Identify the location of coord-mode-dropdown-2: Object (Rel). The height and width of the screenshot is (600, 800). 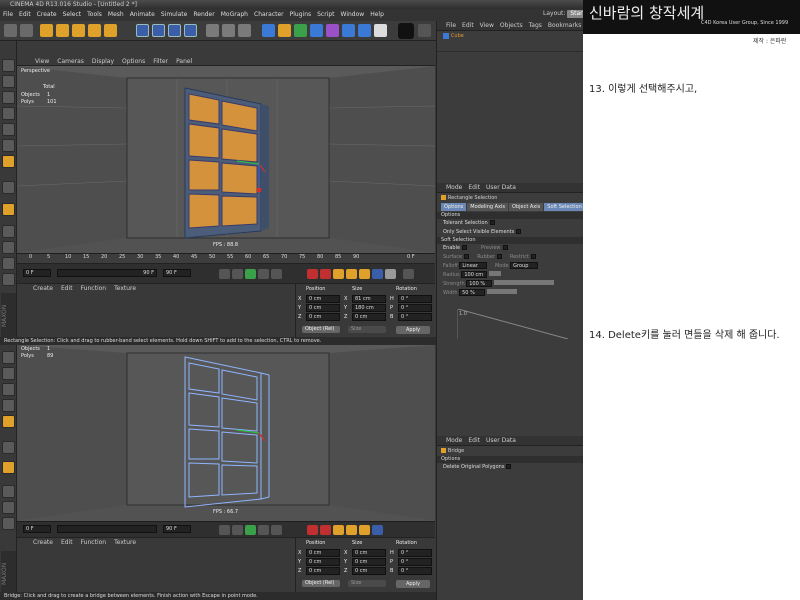
(321, 583).